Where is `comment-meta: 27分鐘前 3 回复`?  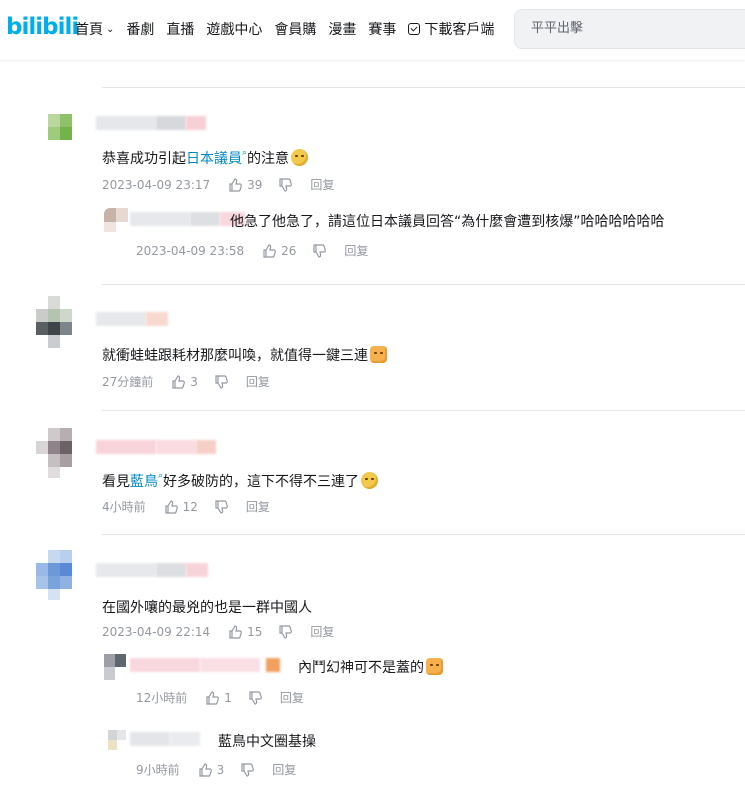
comment-meta: 27分鐘前 3 回复 is located at coordinates (186, 381).